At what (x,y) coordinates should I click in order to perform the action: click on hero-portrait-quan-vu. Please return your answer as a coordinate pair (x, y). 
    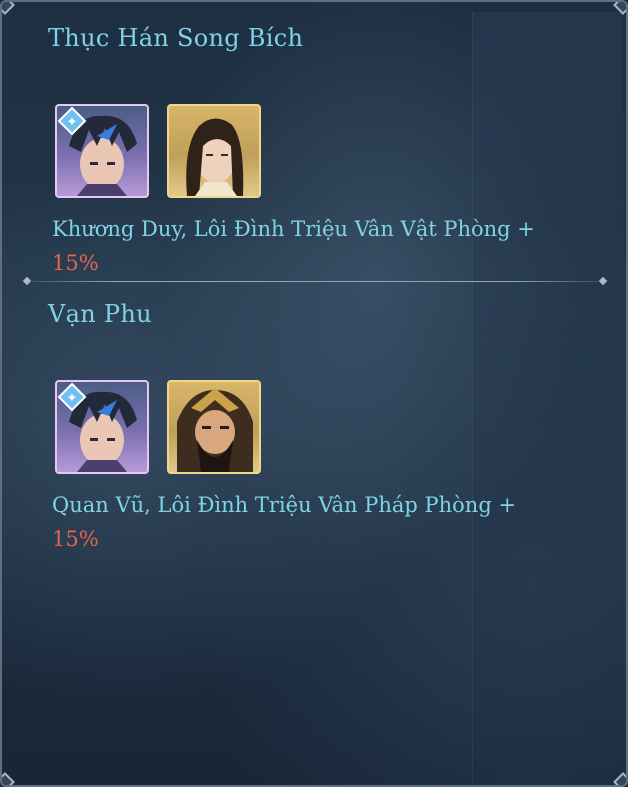
    Looking at the image, I should click on (214, 427).